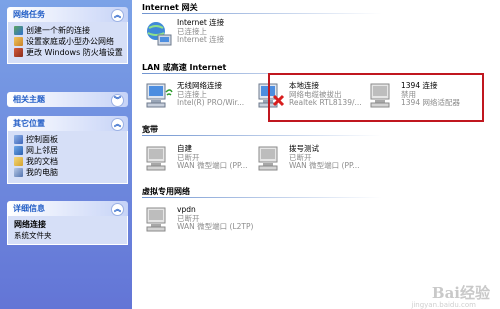  I want to click on group-title-internet-gateway: Internet 网关, so click(170, 7).